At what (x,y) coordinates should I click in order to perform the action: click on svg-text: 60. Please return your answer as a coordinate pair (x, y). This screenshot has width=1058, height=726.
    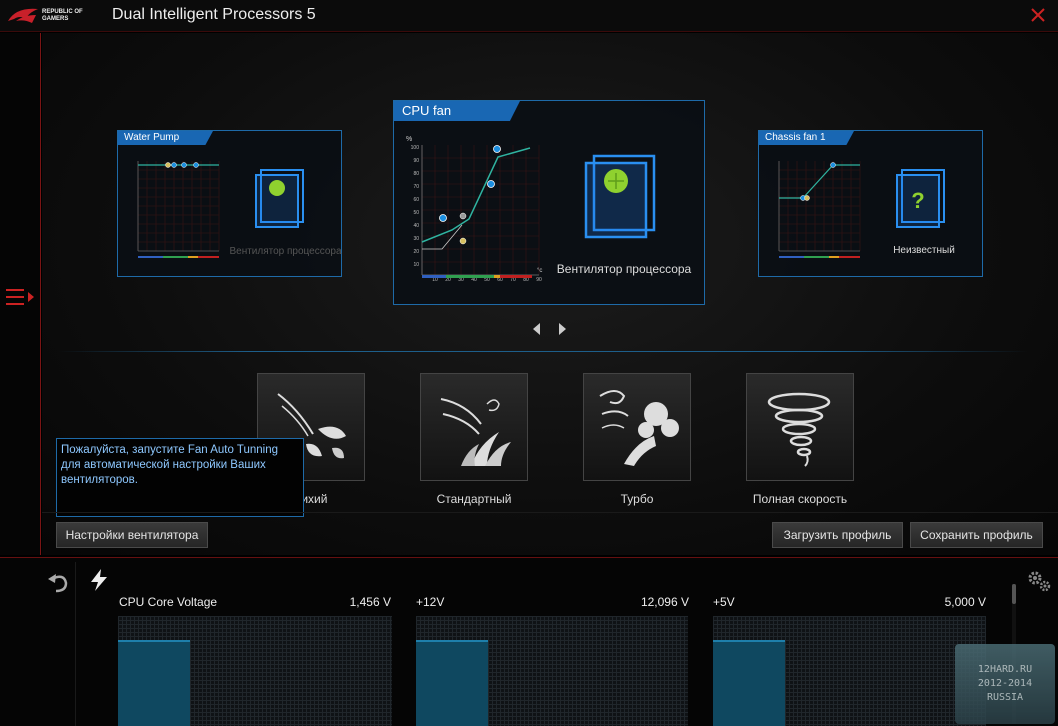
    Looking at the image, I should click on (416, 200).